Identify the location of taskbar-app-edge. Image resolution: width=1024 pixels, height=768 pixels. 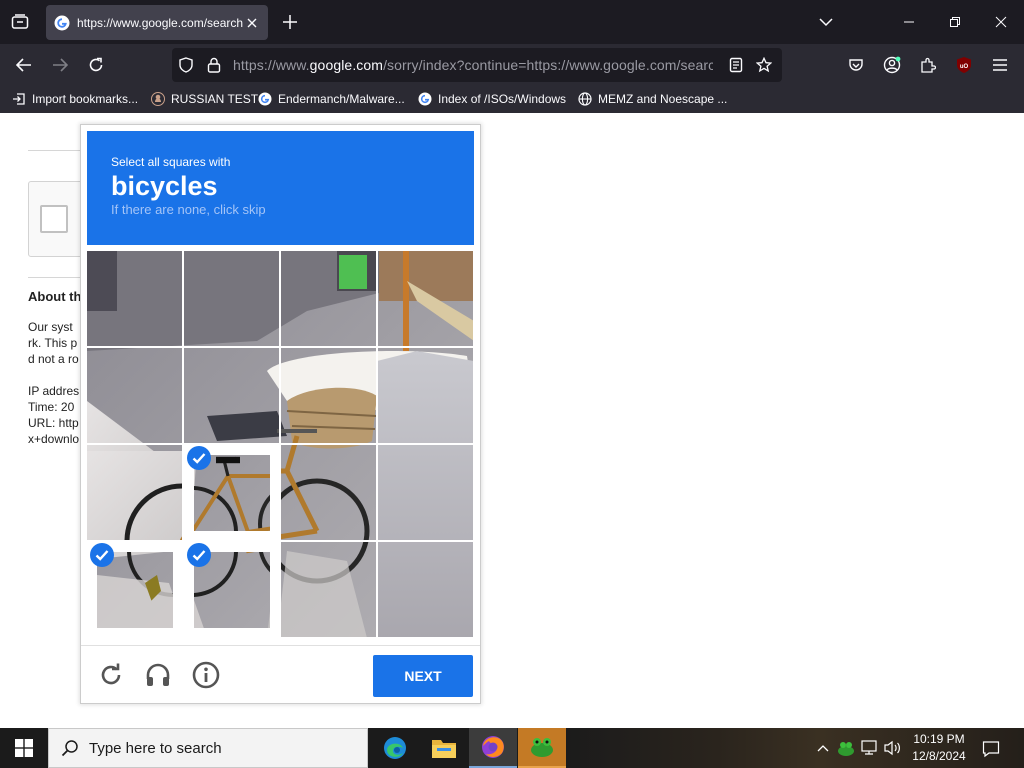
(395, 748).